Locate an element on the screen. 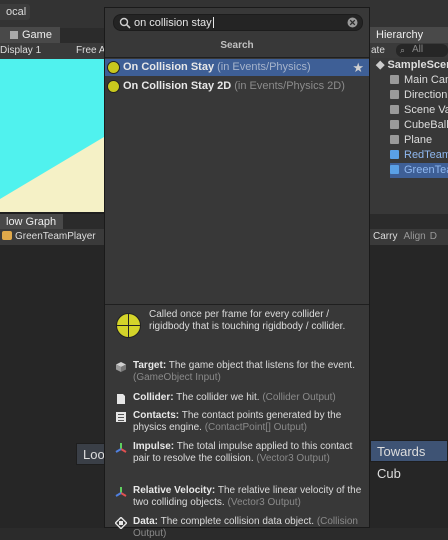 This screenshot has height=540, width=448. tab-local: ocal is located at coordinates (15, 12).